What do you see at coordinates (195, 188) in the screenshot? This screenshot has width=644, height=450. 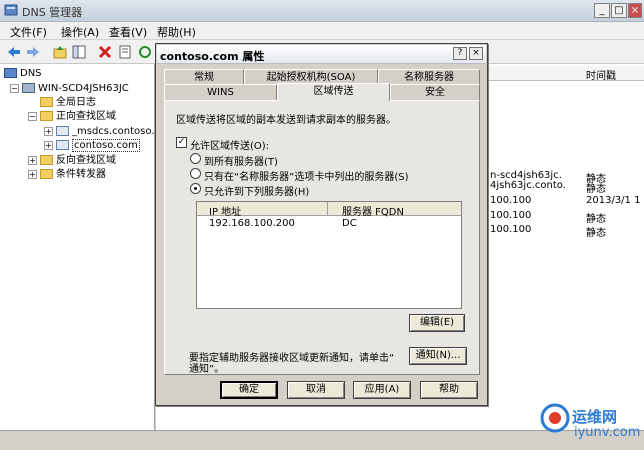 I see `radio-listed-servers` at bounding box center [195, 188].